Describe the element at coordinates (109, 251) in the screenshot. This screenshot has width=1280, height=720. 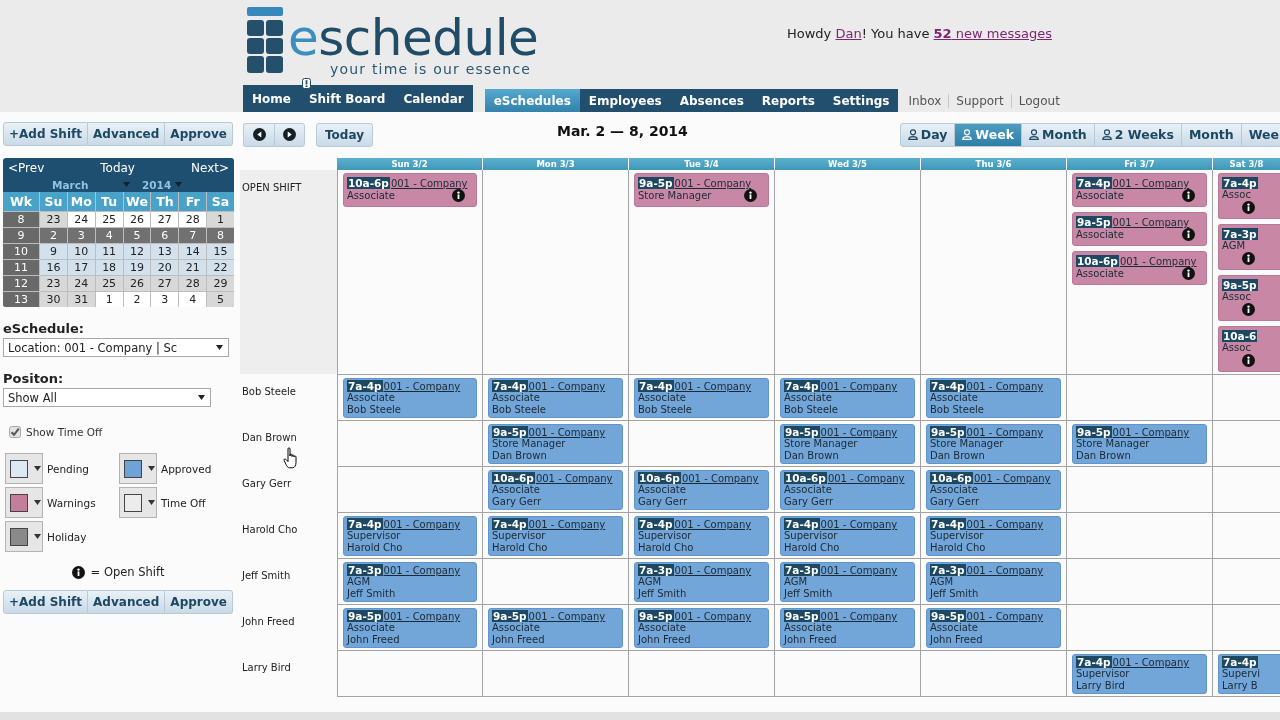
I see `calendar-day: 11` at that location.